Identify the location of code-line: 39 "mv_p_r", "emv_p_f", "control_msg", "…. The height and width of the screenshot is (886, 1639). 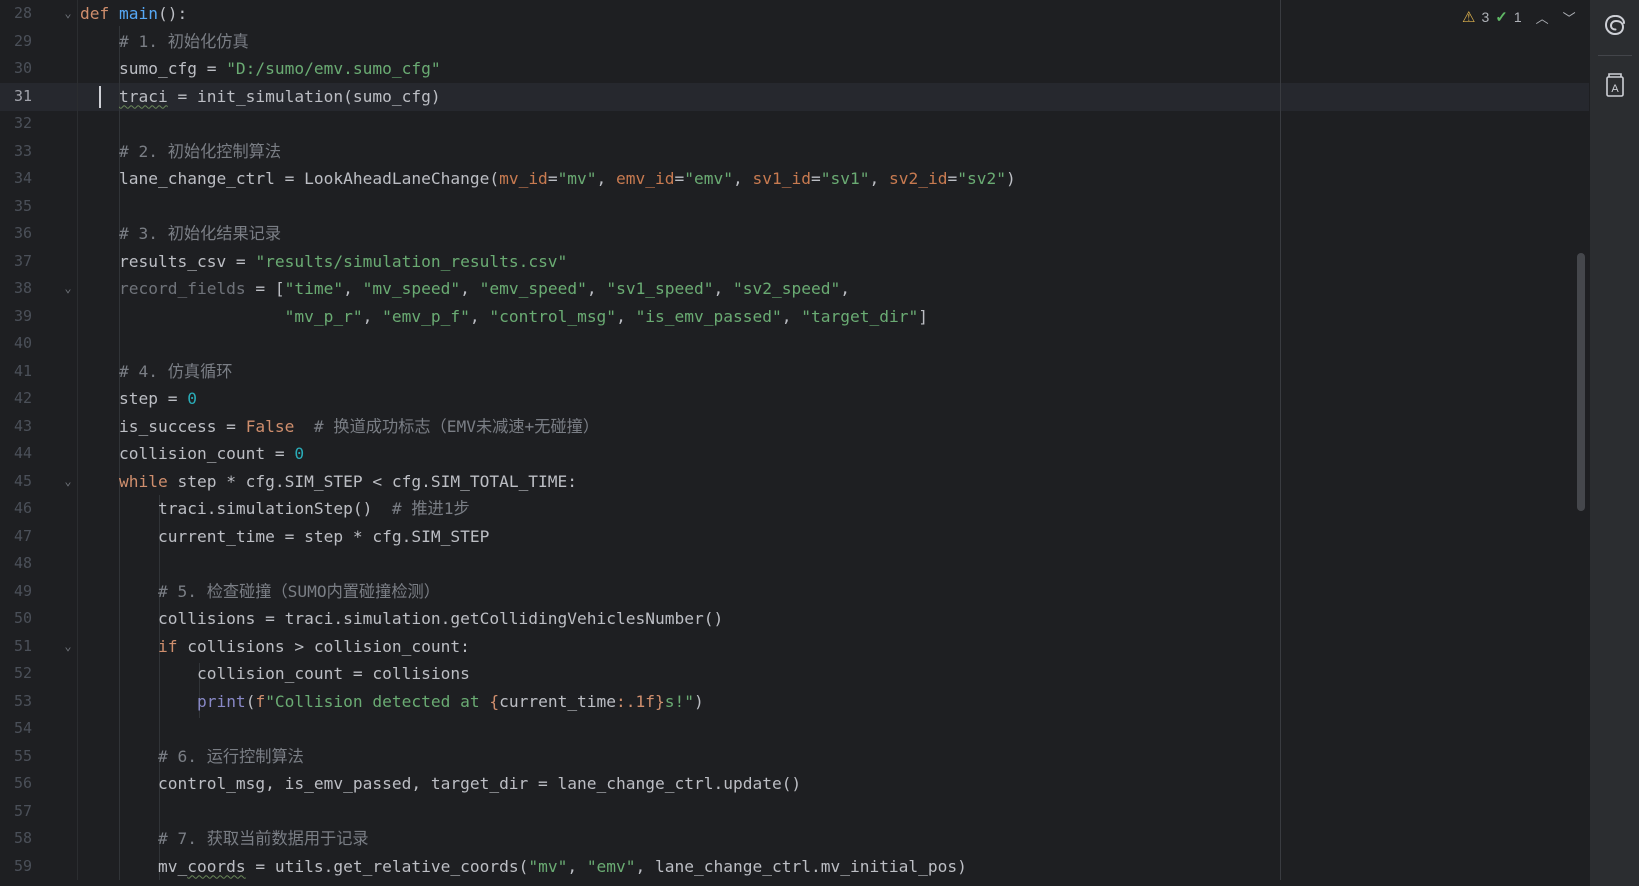
(794, 317).